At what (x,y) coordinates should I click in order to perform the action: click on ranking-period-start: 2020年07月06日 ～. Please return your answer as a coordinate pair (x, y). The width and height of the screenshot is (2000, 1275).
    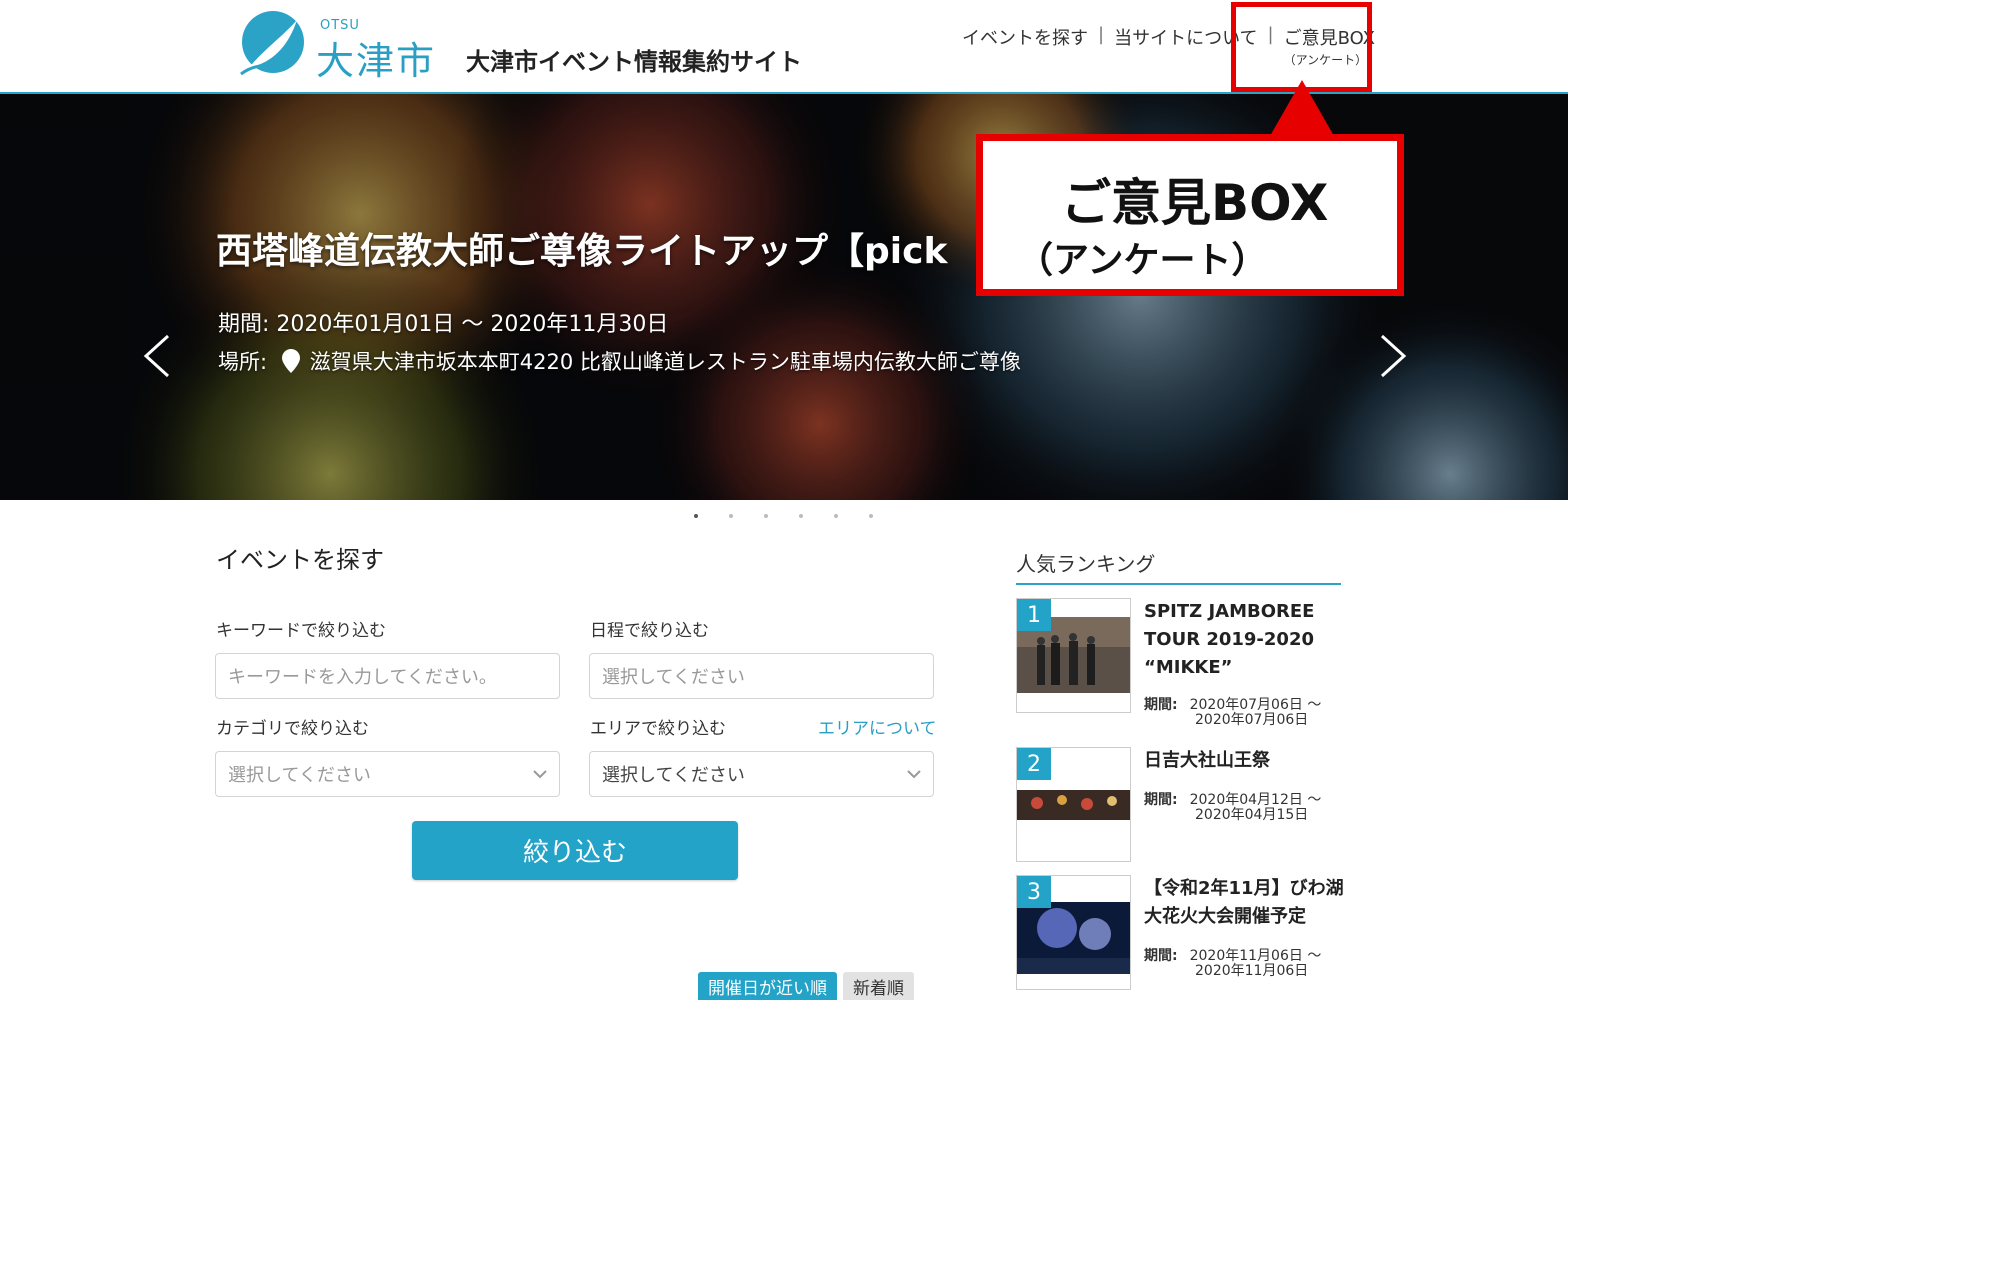
    Looking at the image, I should click on (1255, 705).